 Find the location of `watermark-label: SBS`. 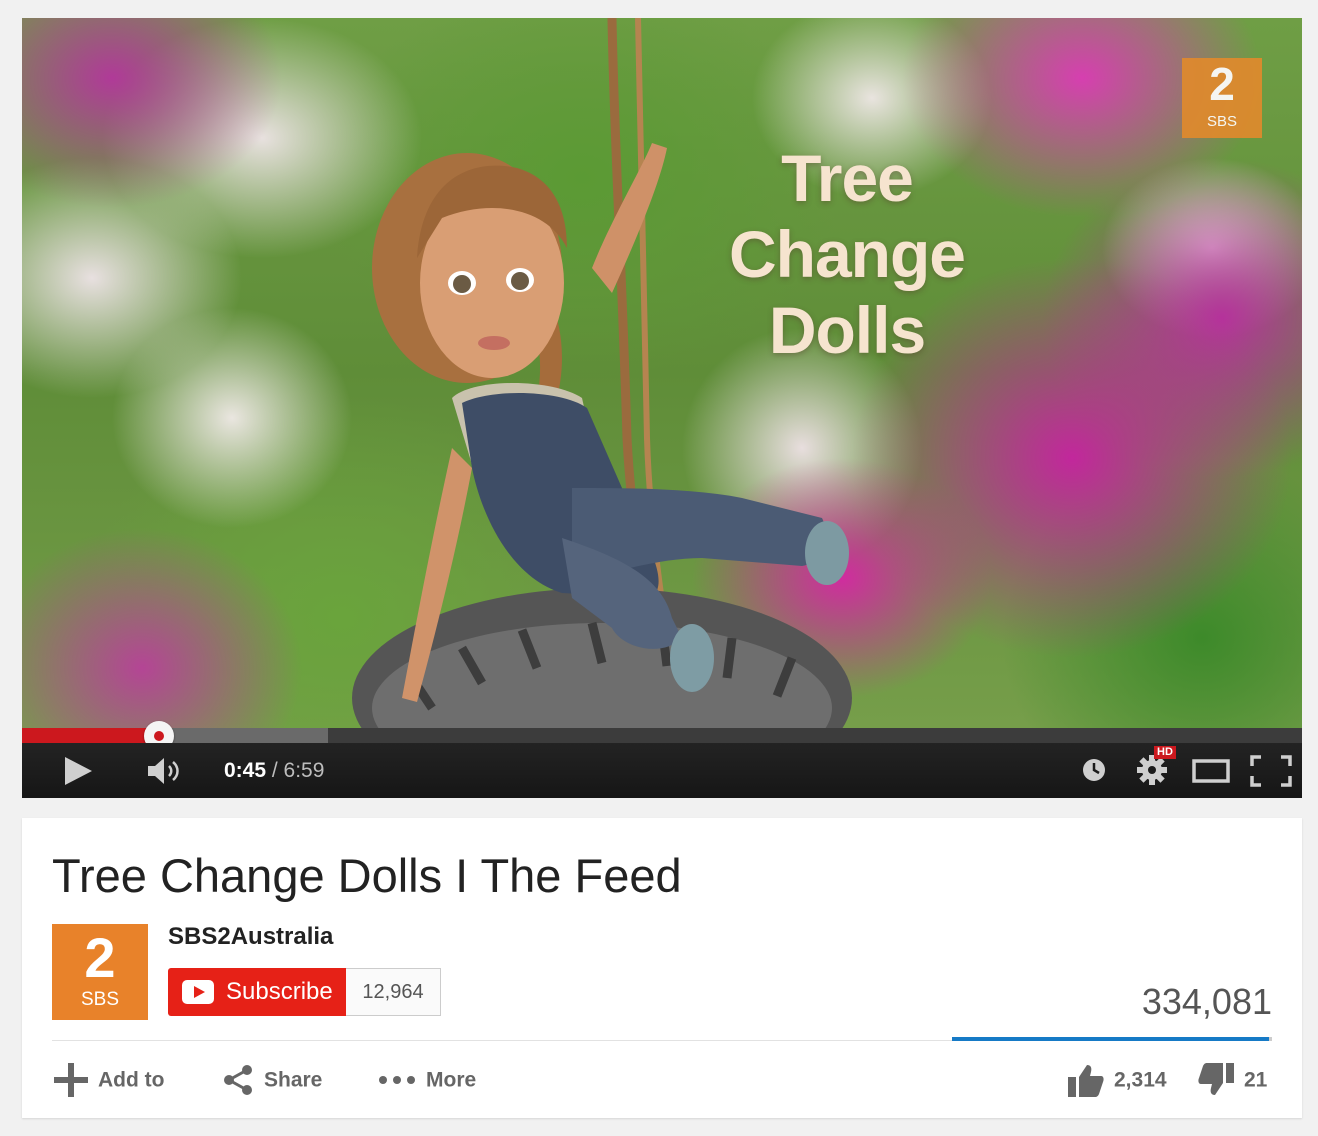

watermark-label: SBS is located at coordinates (1221, 121).